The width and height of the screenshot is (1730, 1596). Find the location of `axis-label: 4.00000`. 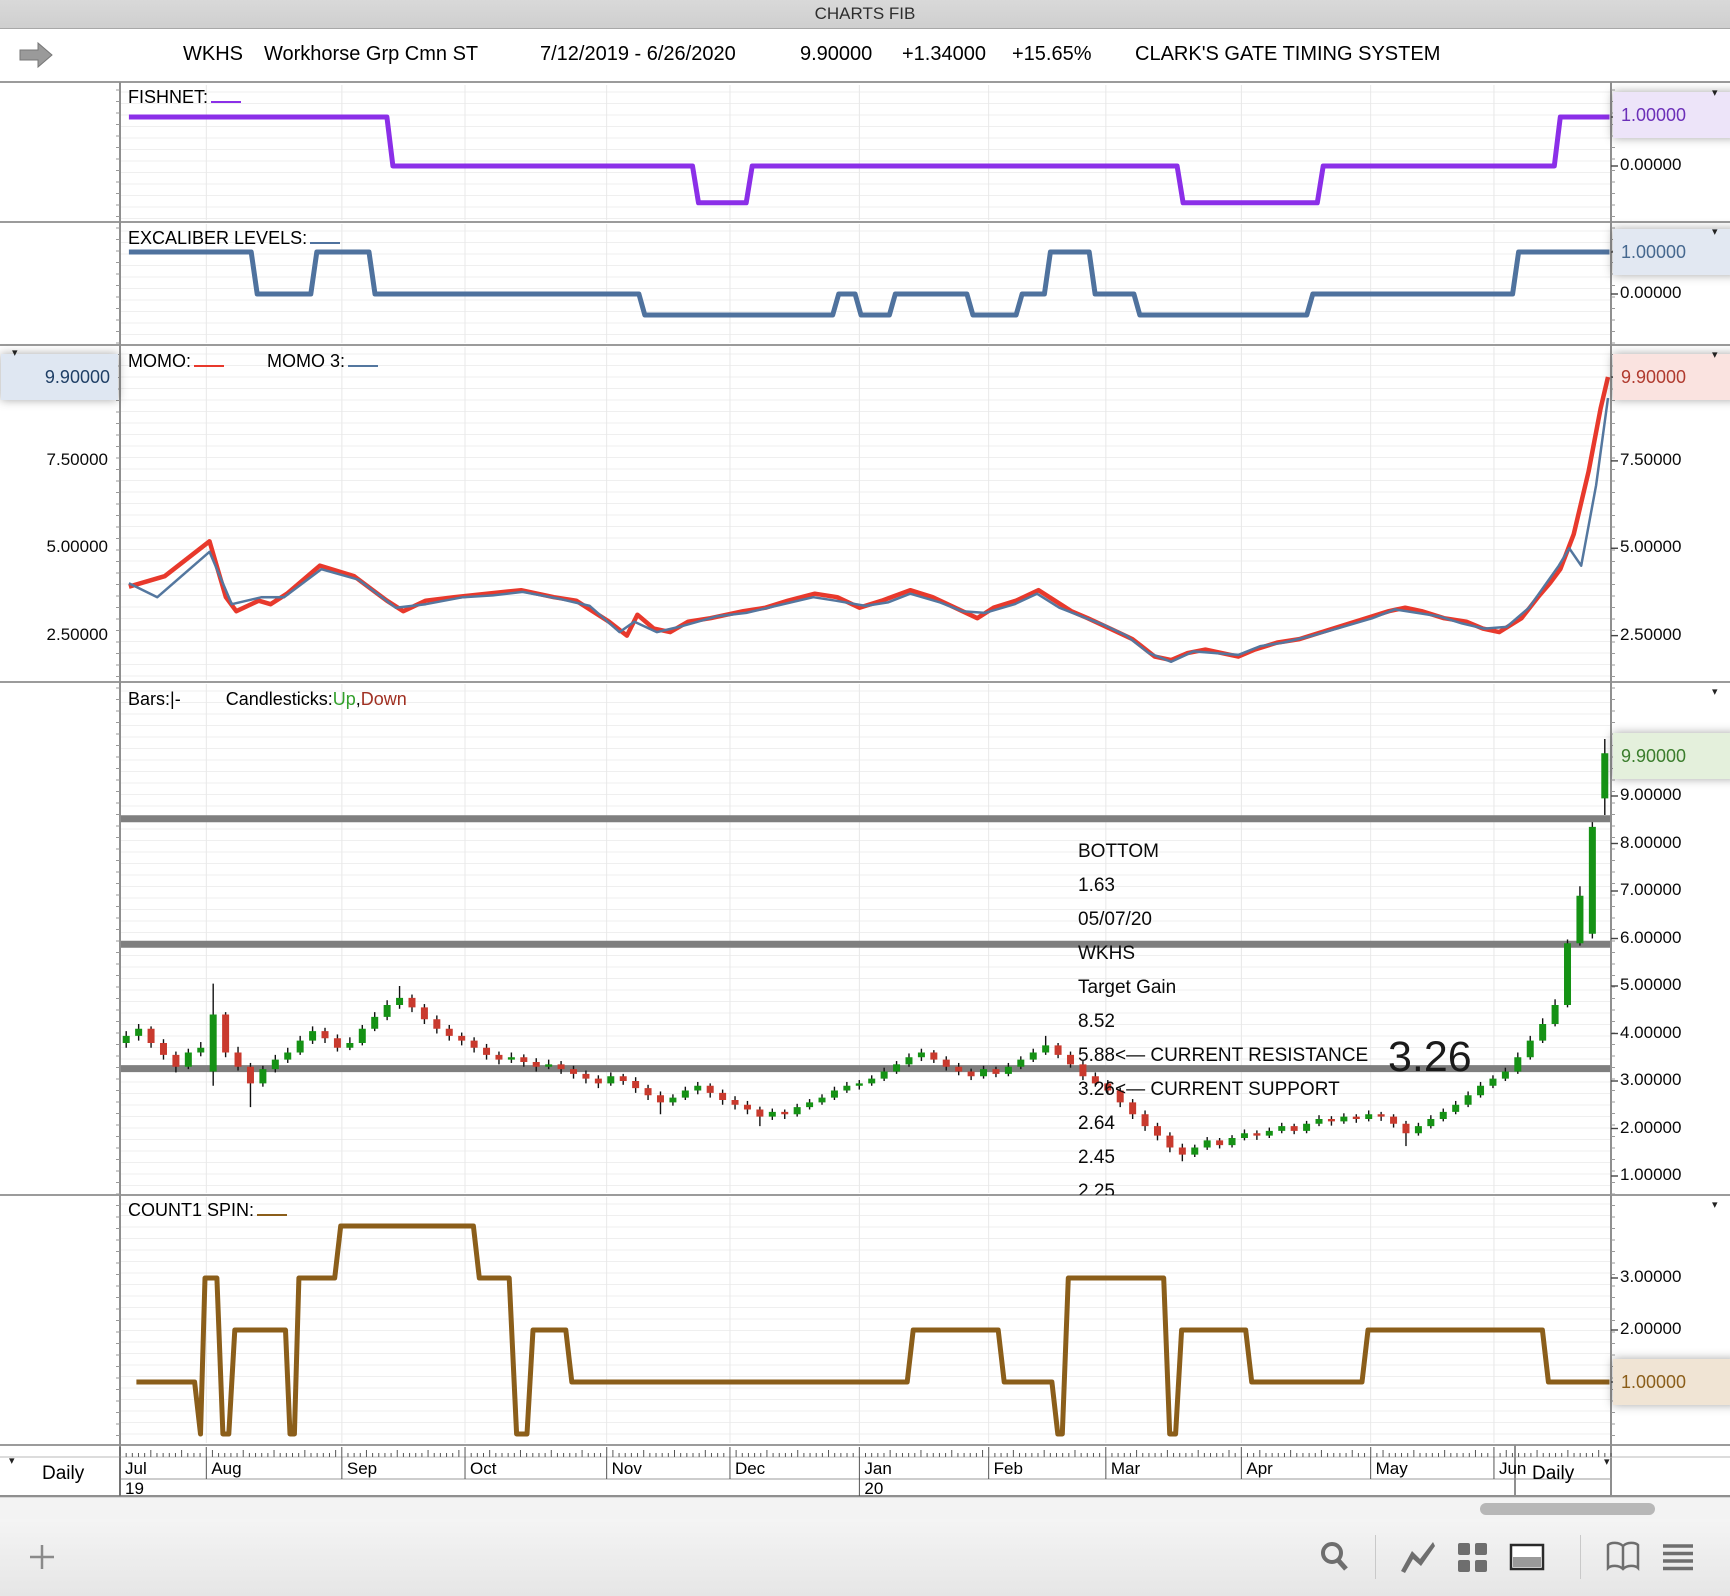

axis-label: 4.00000 is located at coordinates (1651, 1032).